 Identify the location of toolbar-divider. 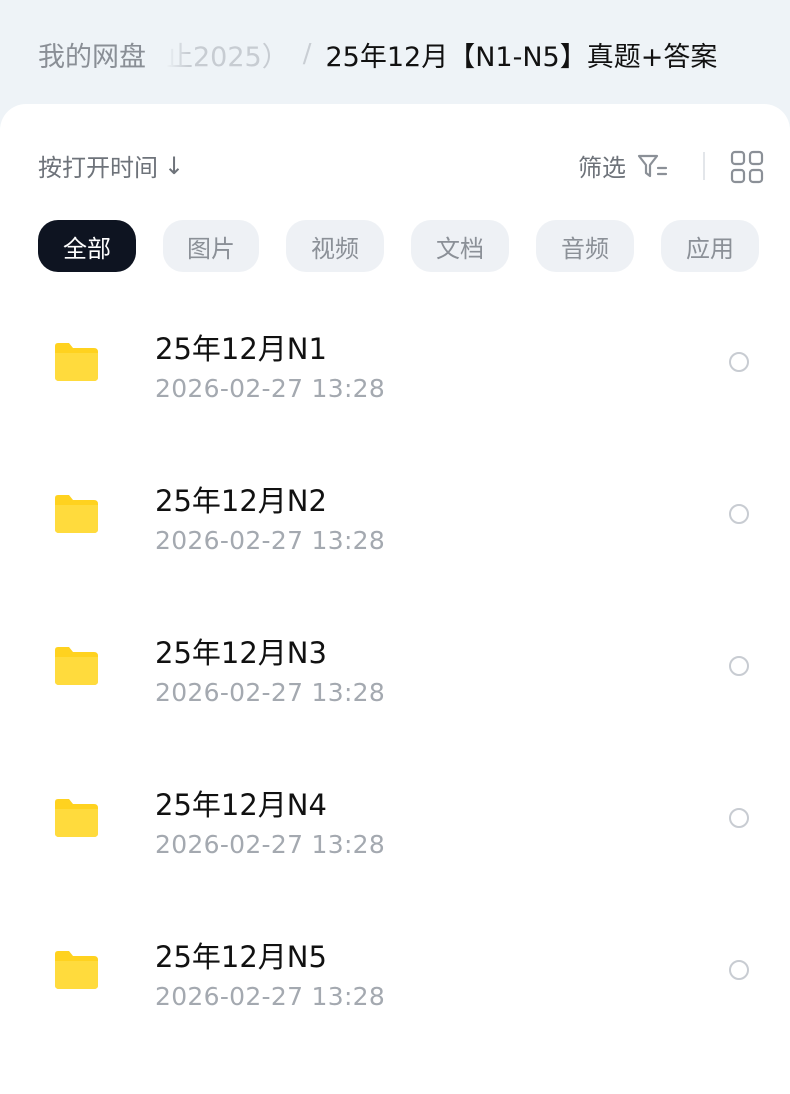
(704, 166).